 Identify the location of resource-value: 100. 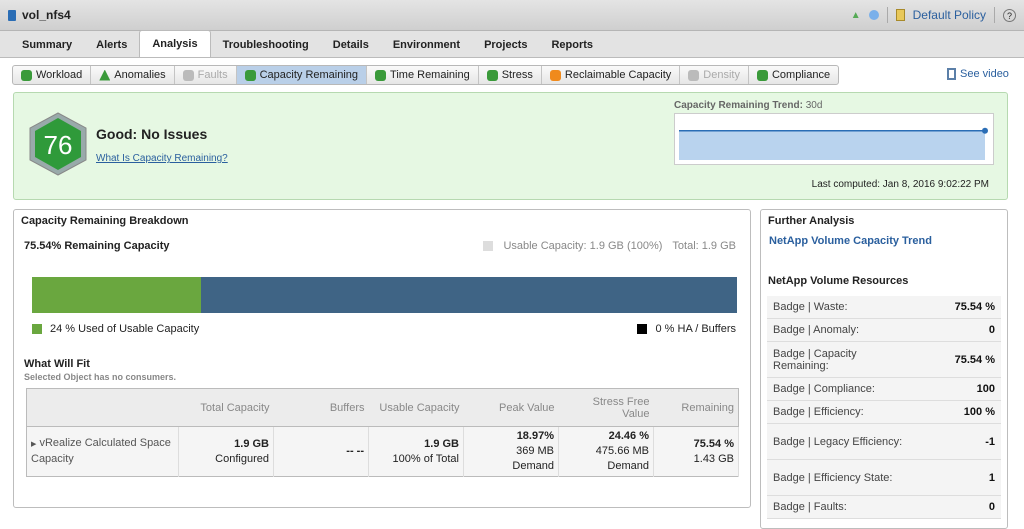
(985, 389).